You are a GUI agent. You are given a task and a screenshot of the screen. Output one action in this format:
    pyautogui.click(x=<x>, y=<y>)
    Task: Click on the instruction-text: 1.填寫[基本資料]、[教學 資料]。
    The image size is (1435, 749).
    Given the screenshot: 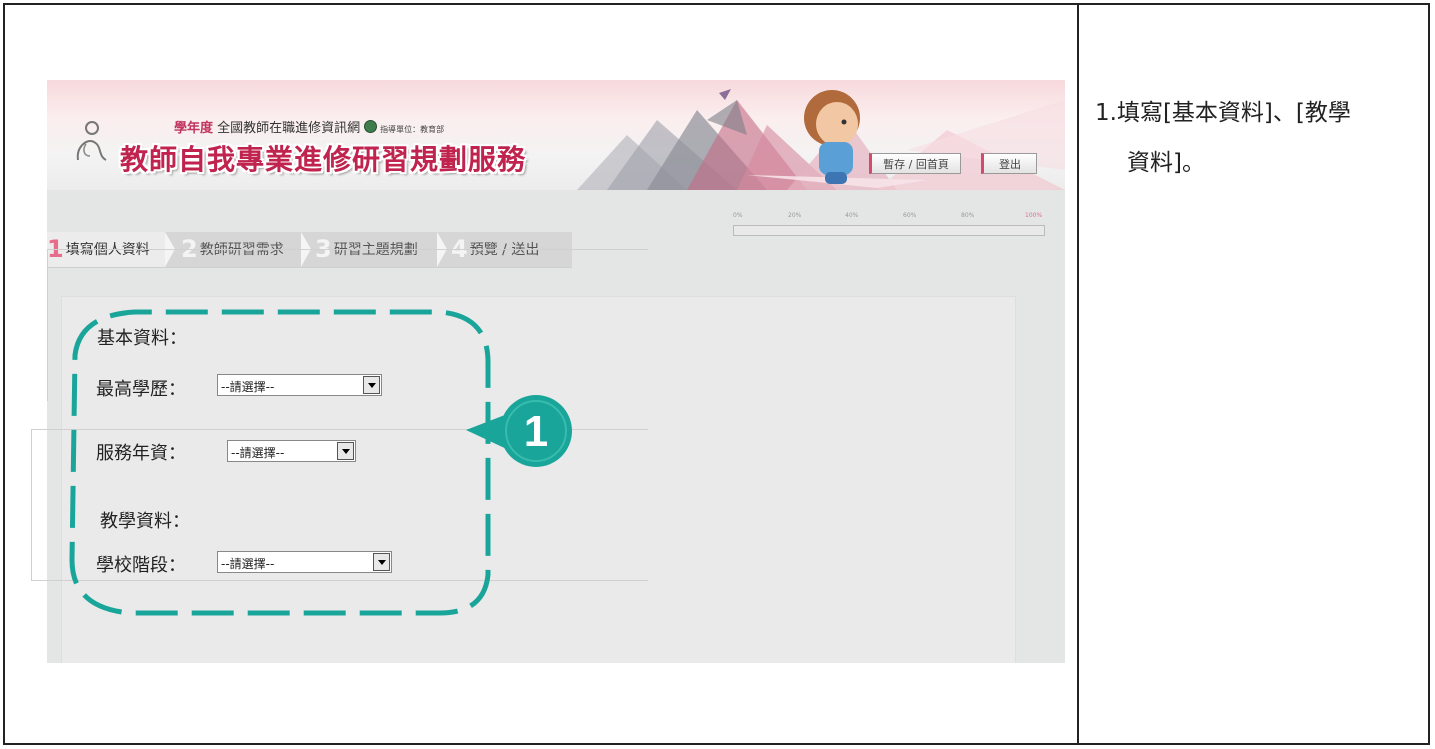 What is the action you would take?
    pyautogui.click(x=1257, y=138)
    